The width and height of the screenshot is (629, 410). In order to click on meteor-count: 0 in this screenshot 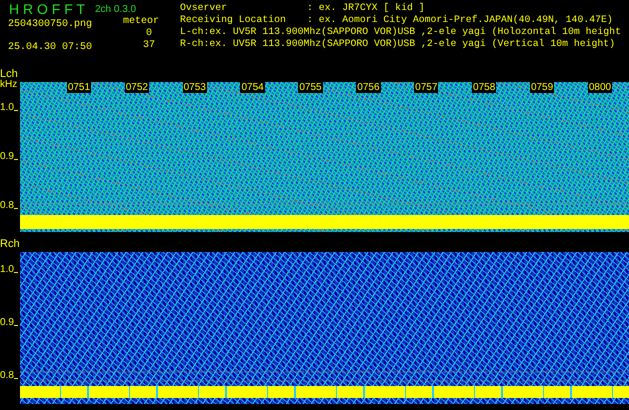, I will do `click(148, 34)`.